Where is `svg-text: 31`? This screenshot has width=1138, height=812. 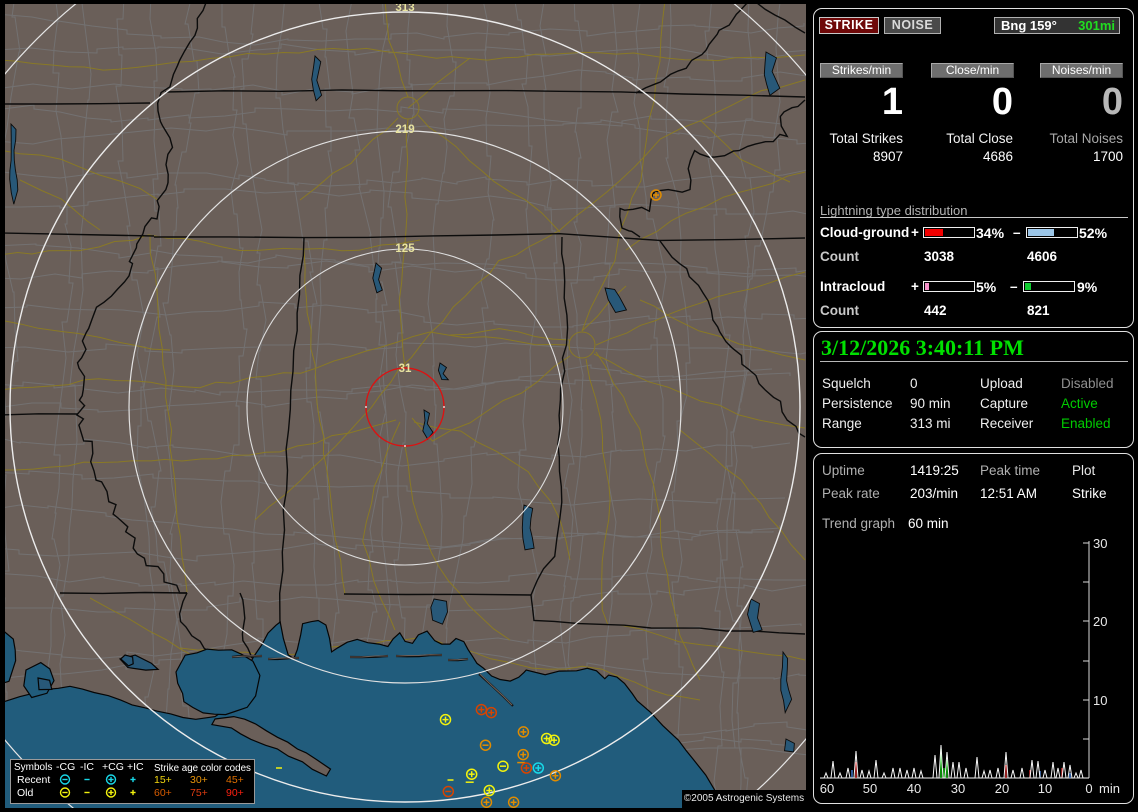
svg-text: 31 is located at coordinates (405, 369).